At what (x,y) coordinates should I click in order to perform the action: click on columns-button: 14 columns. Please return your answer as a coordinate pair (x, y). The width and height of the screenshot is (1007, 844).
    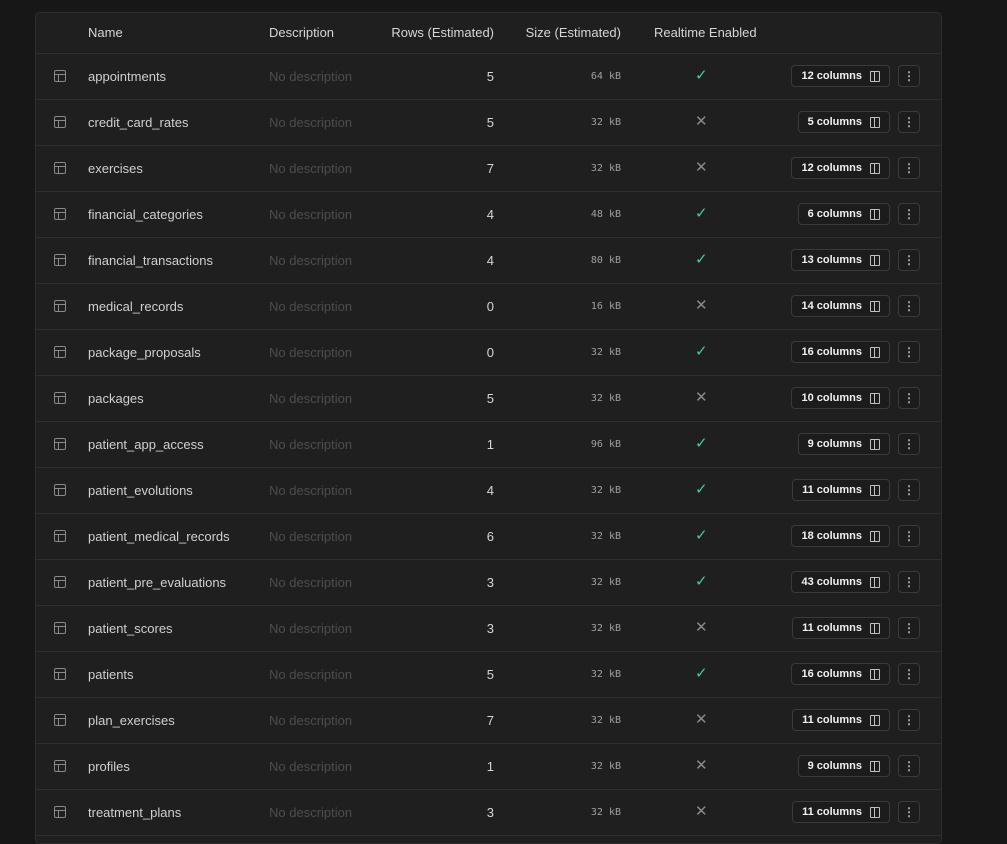
    Looking at the image, I should click on (840, 306).